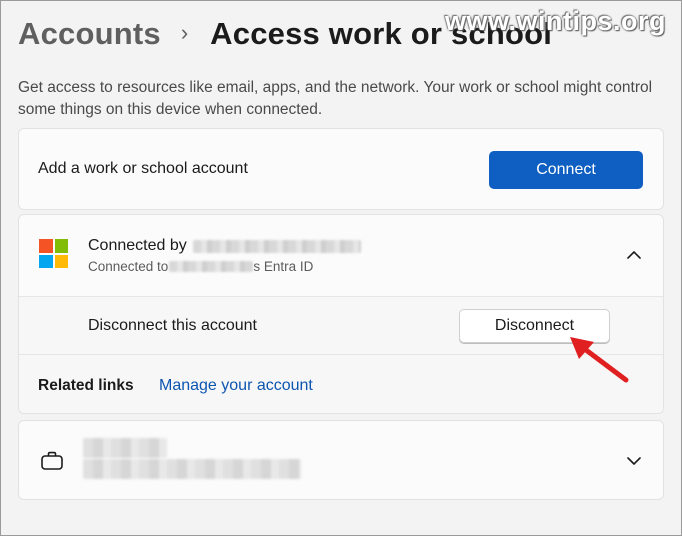 The height and width of the screenshot is (536, 682). What do you see at coordinates (86, 385) in the screenshot?
I see `related-links-label: Related links` at bounding box center [86, 385].